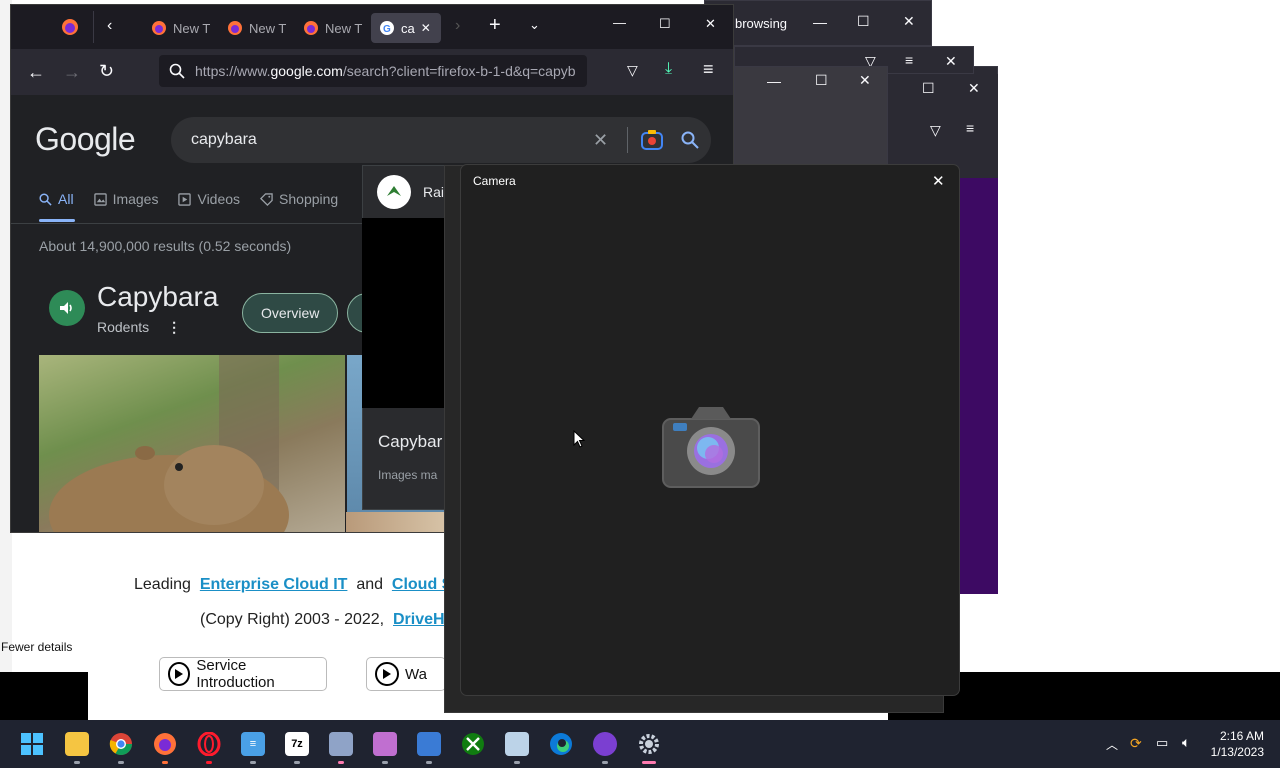  What do you see at coordinates (1186, 742) in the screenshot?
I see `volume-icon: 🔈︎` at bounding box center [1186, 742].